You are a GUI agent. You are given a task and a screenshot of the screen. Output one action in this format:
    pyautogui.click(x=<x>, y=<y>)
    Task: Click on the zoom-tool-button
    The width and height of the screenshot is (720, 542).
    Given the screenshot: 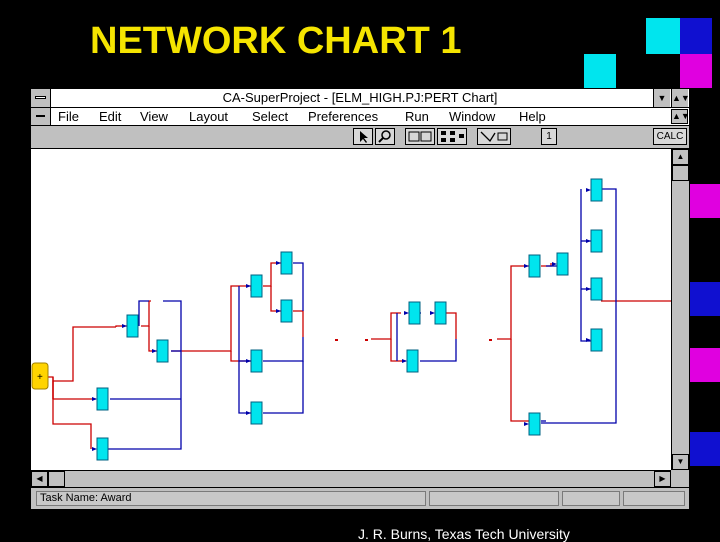 What is the action you would take?
    pyautogui.click(x=385, y=136)
    